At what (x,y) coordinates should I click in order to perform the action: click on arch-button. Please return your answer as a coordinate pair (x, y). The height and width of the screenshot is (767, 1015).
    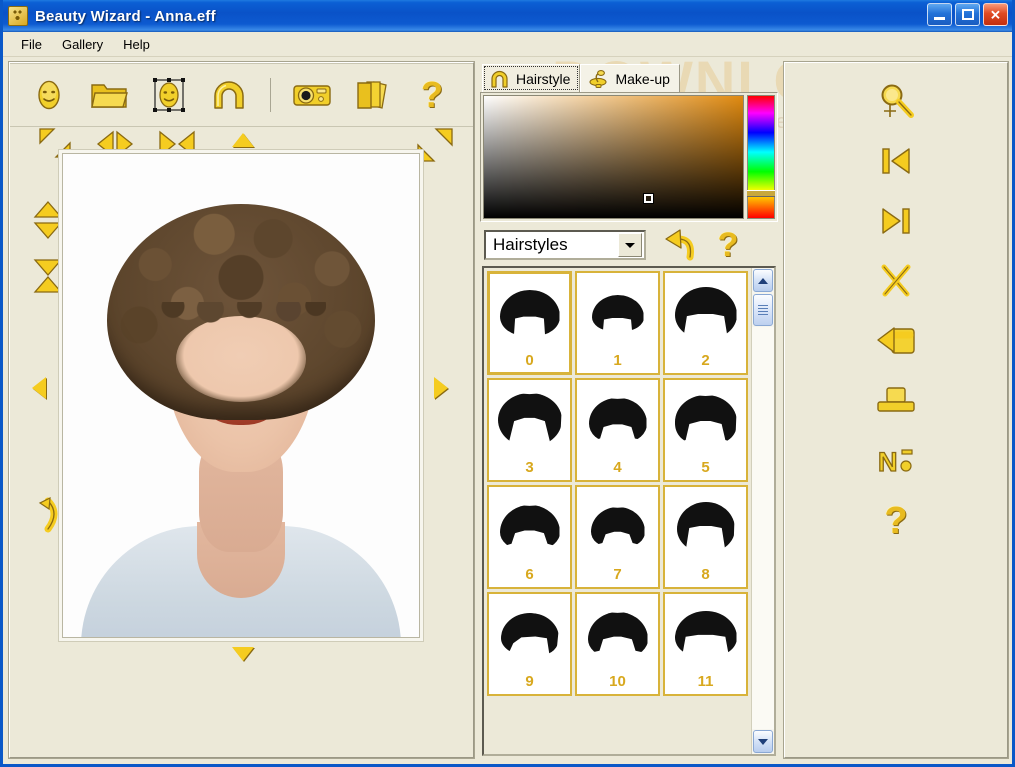
    Looking at the image, I should click on (229, 95).